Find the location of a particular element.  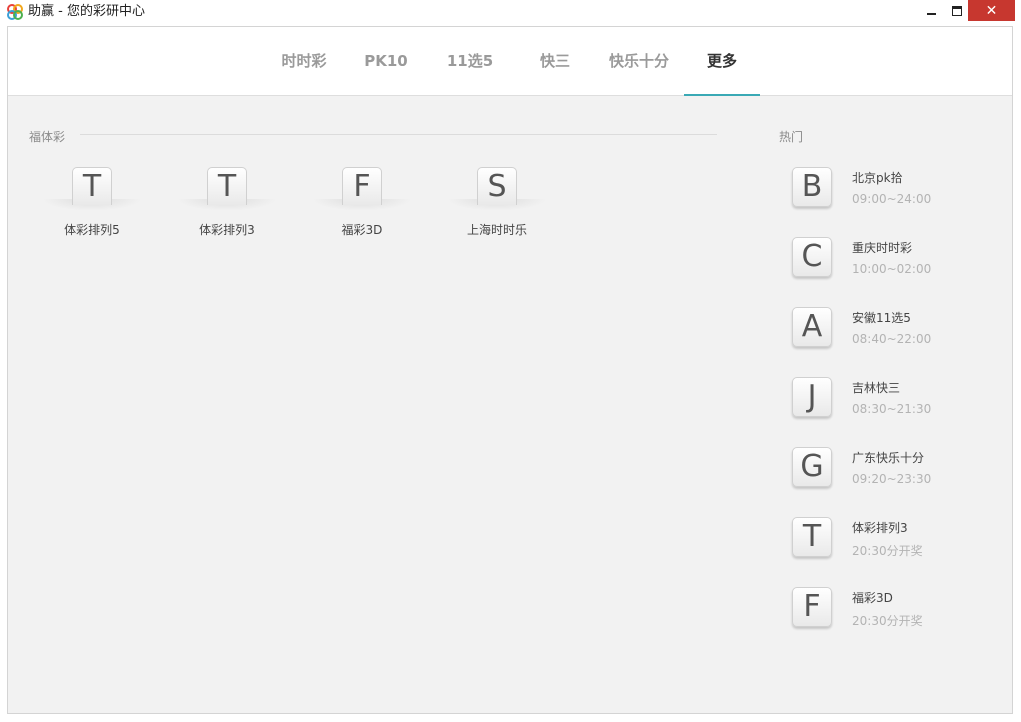

section-divider is located at coordinates (398, 134).